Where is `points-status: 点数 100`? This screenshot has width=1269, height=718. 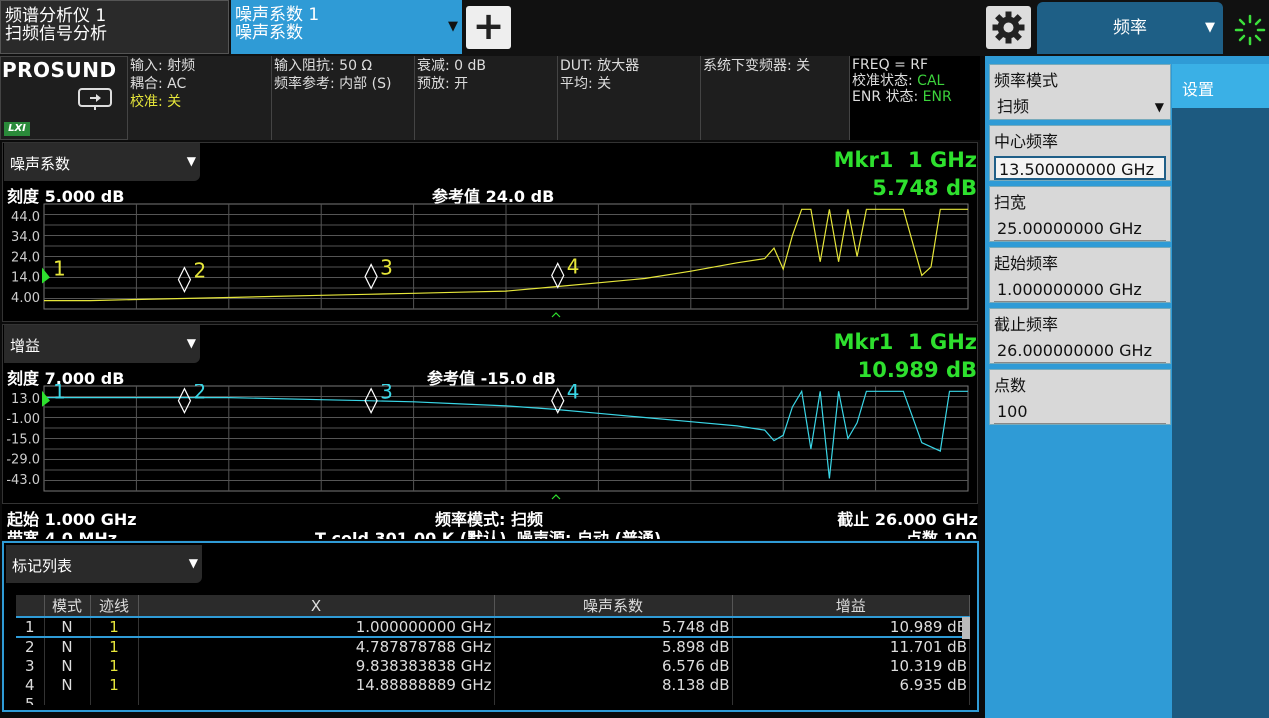 points-status: 点数 100 is located at coordinates (941, 534).